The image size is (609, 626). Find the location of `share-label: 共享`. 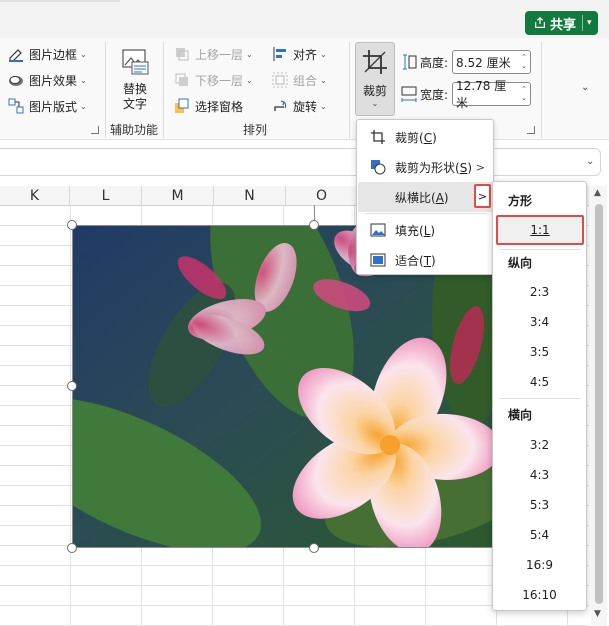

share-label: 共享 is located at coordinates (563, 25).